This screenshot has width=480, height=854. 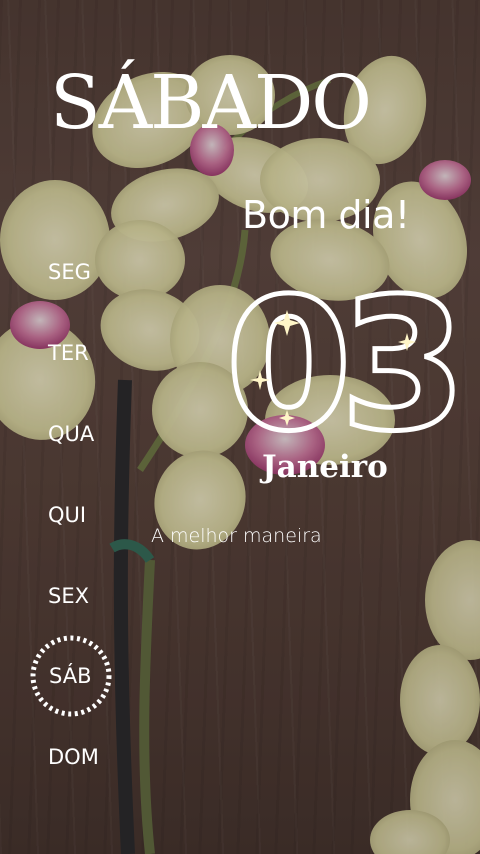 I want to click on weekday-qua: QUA, so click(x=71, y=434).